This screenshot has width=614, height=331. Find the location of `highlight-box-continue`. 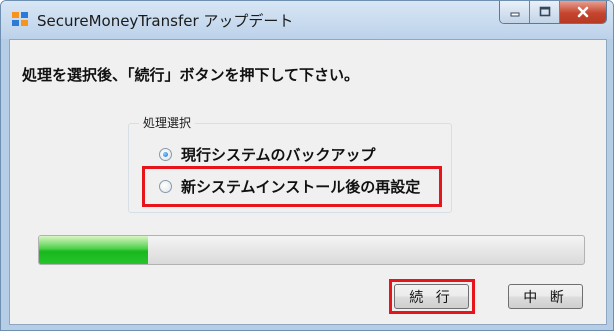

highlight-box-continue is located at coordinates (432, 296).